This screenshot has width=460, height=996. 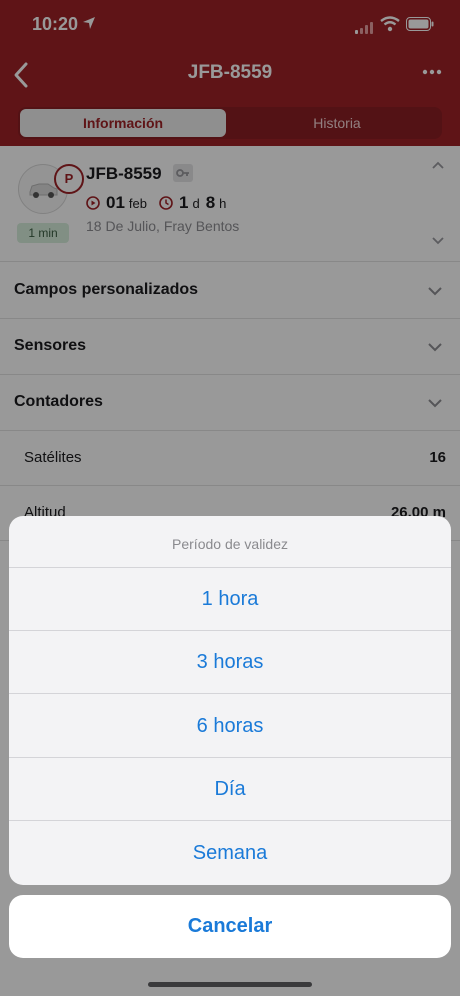 I want to click on home-indicator, so click(x=230, y=984).